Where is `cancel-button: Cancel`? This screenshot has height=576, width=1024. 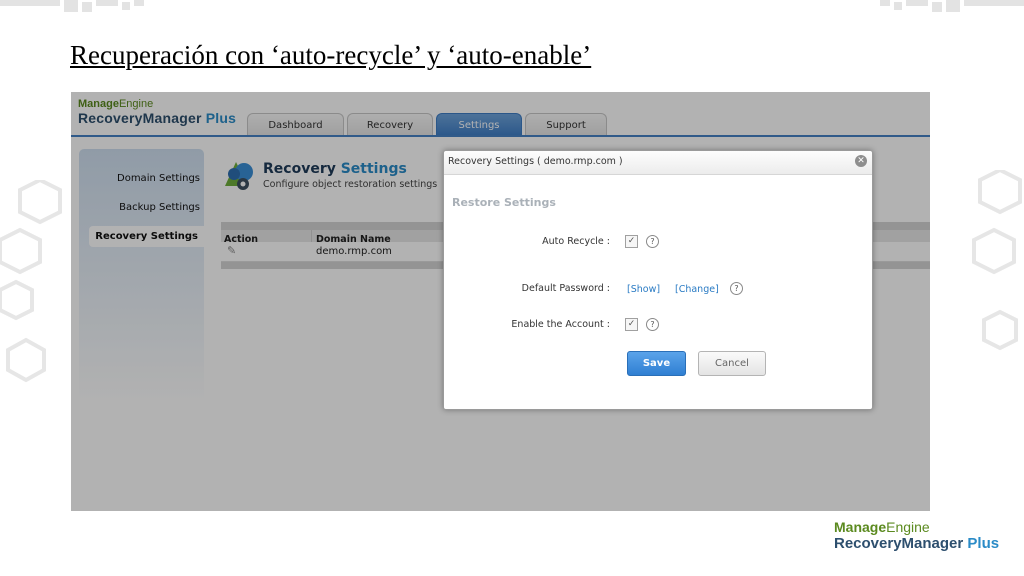
cancel-button: Cancel is located at coordinates (732, 363).